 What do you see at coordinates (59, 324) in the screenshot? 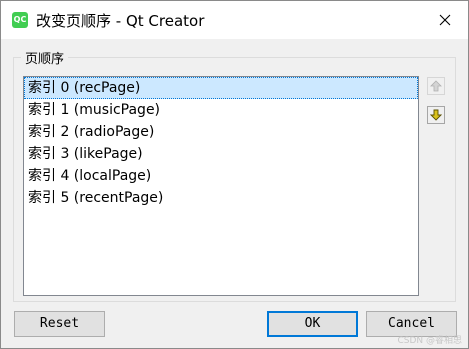
I see `reset-button: Reset` at bounding box center [59, 324].